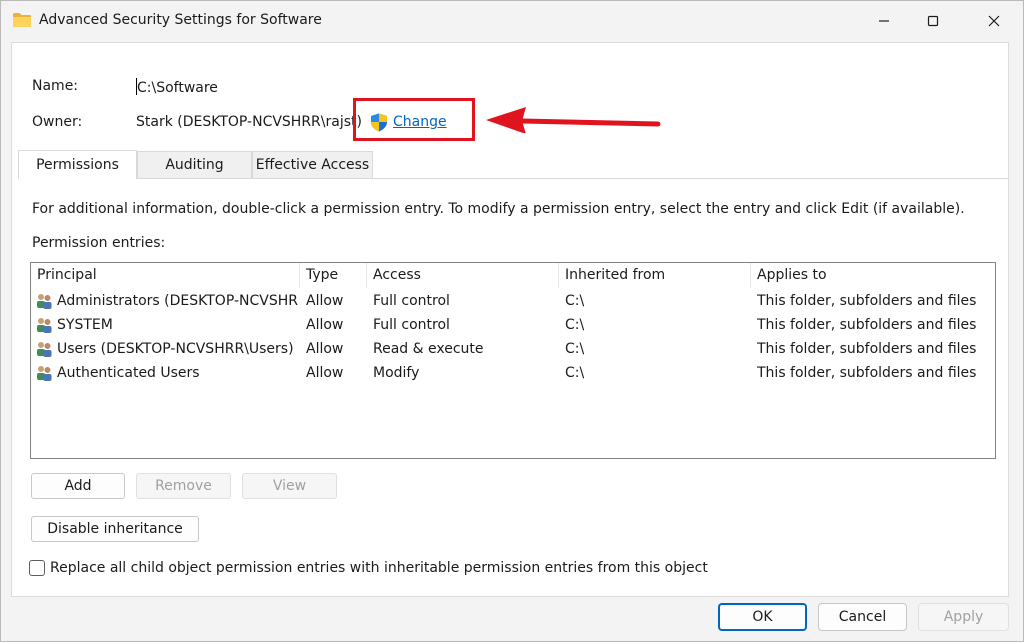 The width and height of the screenshot is (1024, 642). I want to click on column-header-access: Access, so click(463, 275).